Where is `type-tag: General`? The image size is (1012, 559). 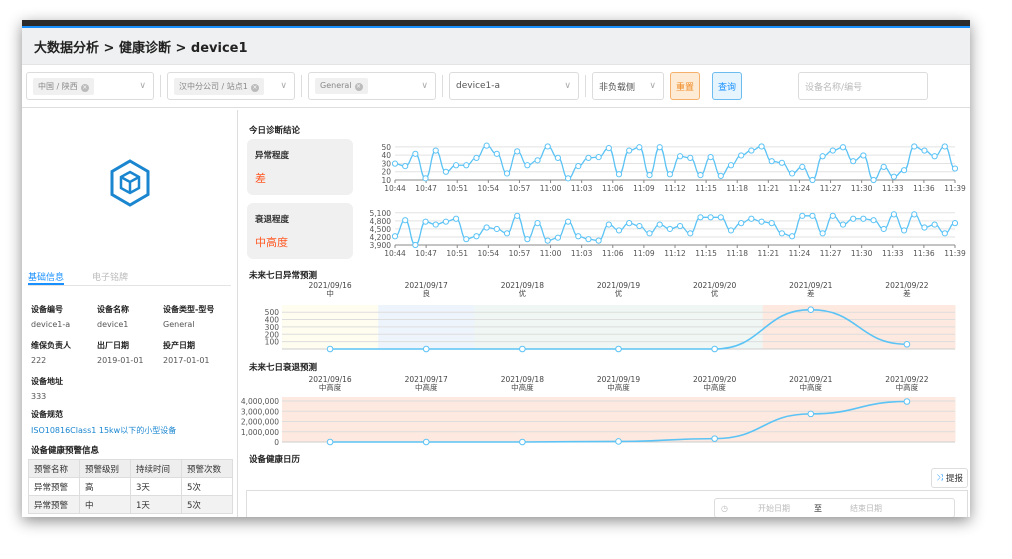
type-tag: General is located at coordinates (336, 85).